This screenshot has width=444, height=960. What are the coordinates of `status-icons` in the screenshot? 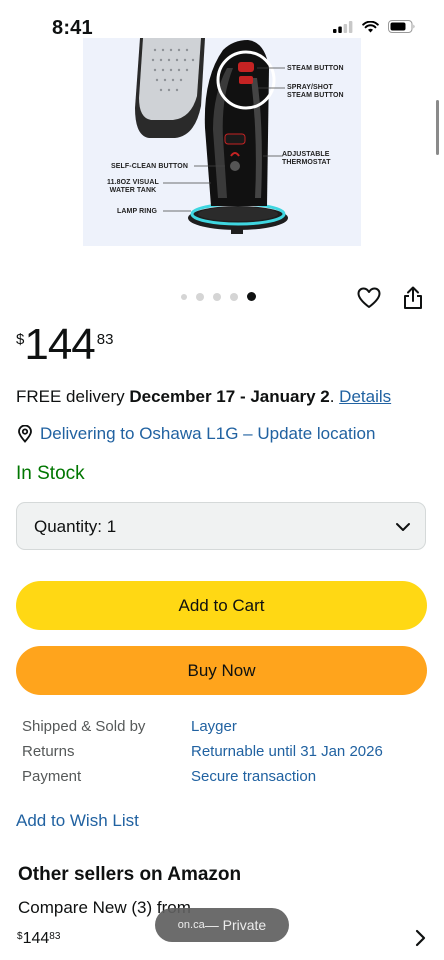 It's located at (374, 26).